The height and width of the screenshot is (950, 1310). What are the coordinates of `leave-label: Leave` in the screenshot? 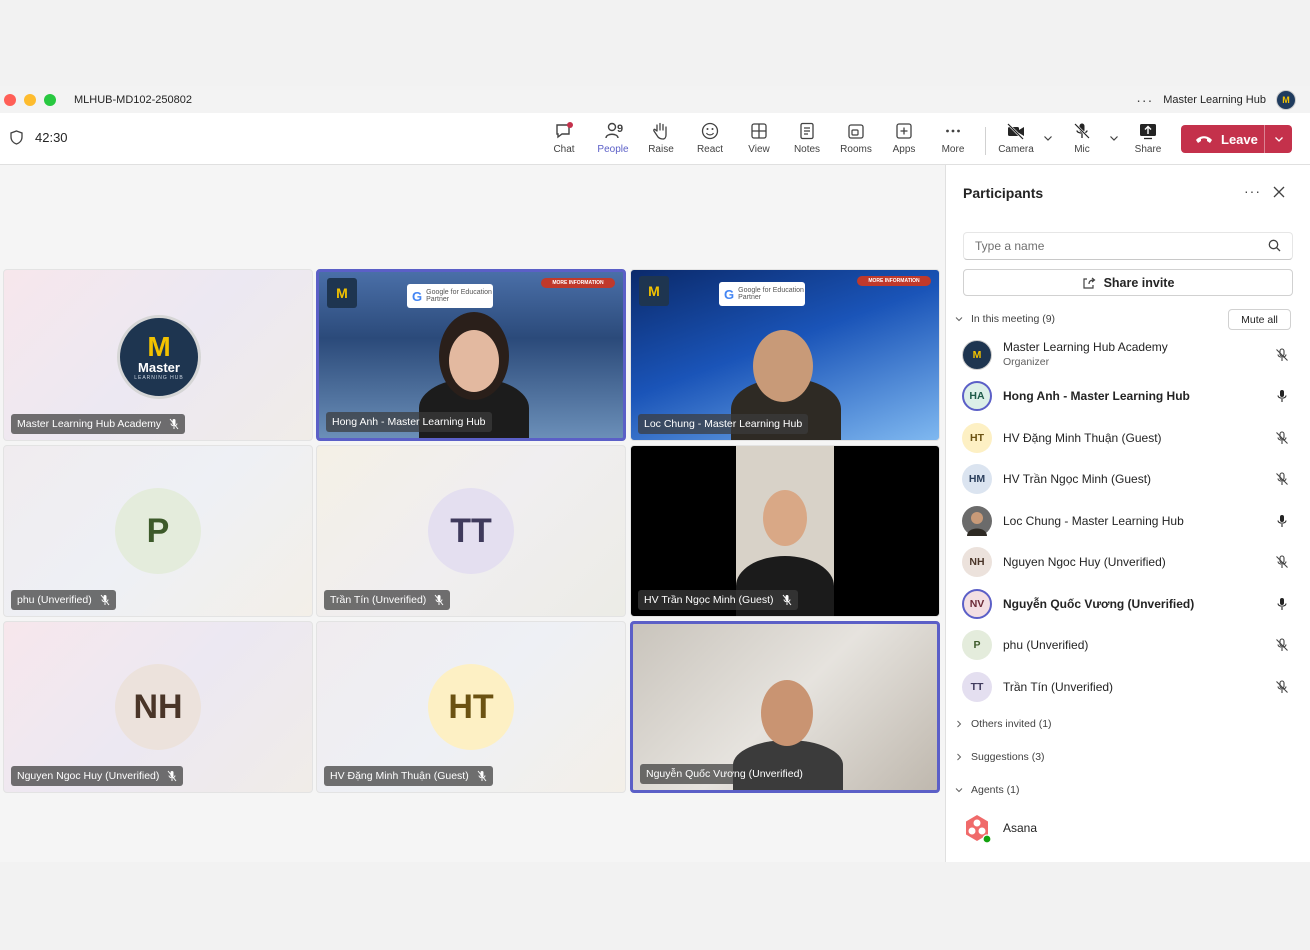 It's located at (1239, 139).